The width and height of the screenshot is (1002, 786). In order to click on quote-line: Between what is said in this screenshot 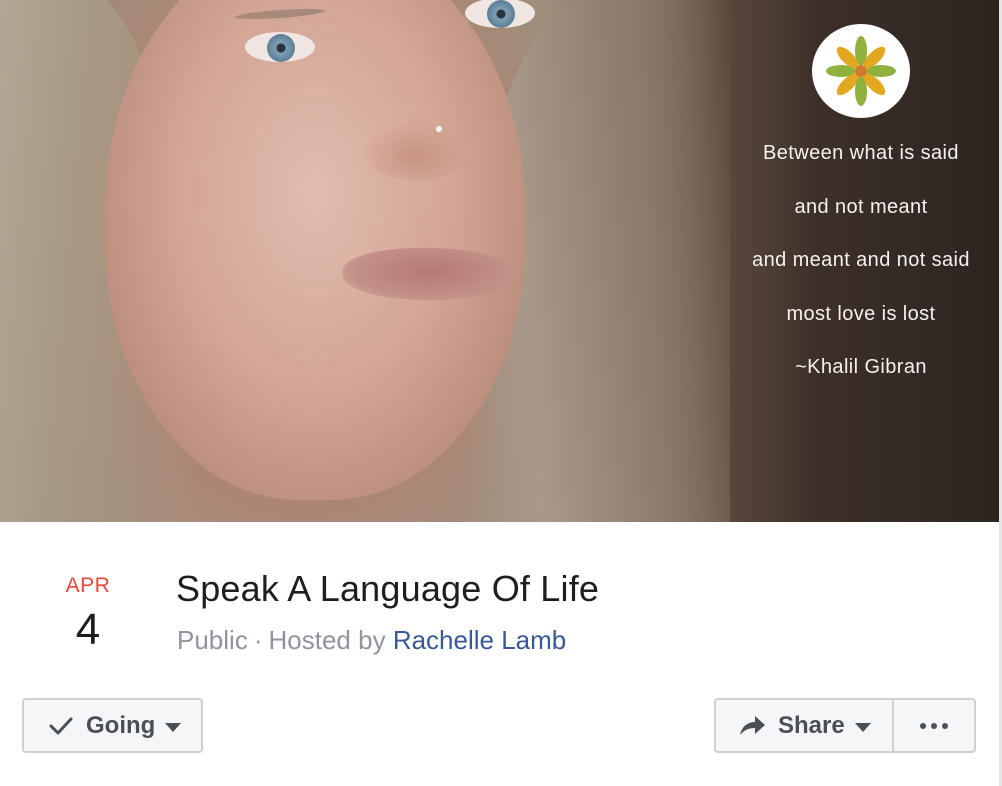, I will do `click(861, 153)`.